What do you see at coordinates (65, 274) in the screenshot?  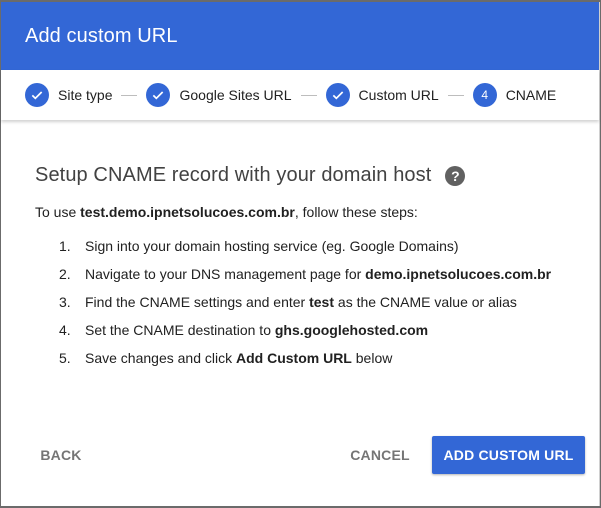 I see `step-number: 2.` at bounding box center [65, 274].